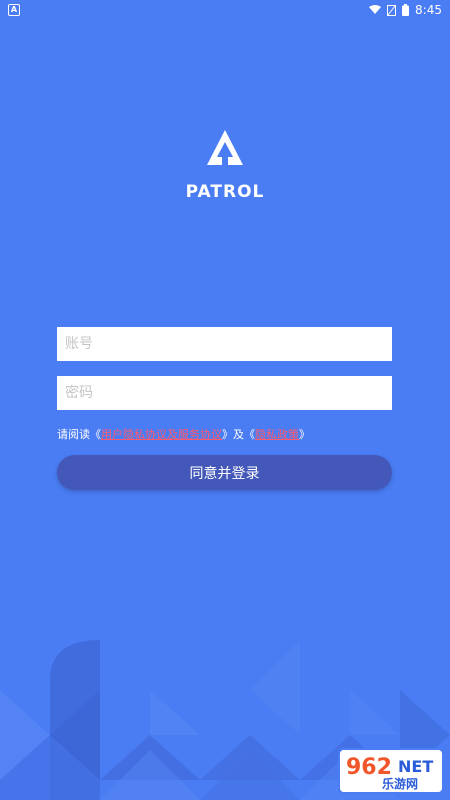  I want to click on status-left: A, so click(10, 10).